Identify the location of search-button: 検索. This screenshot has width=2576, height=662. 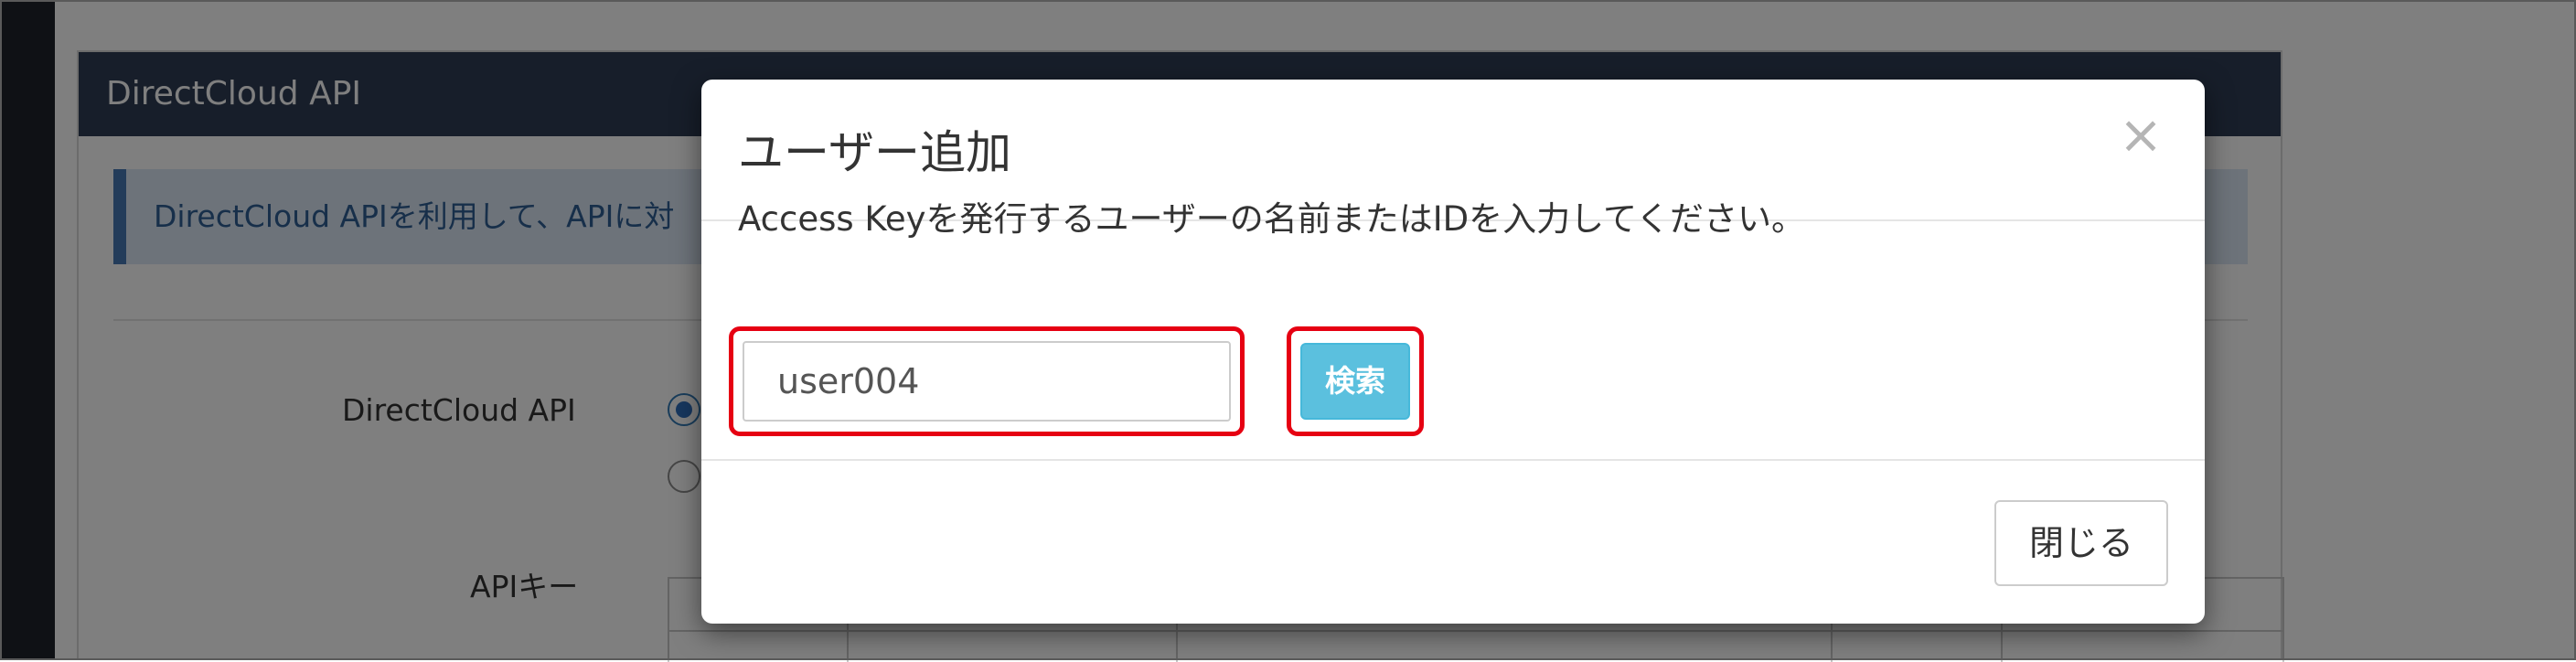
(1355, 381).